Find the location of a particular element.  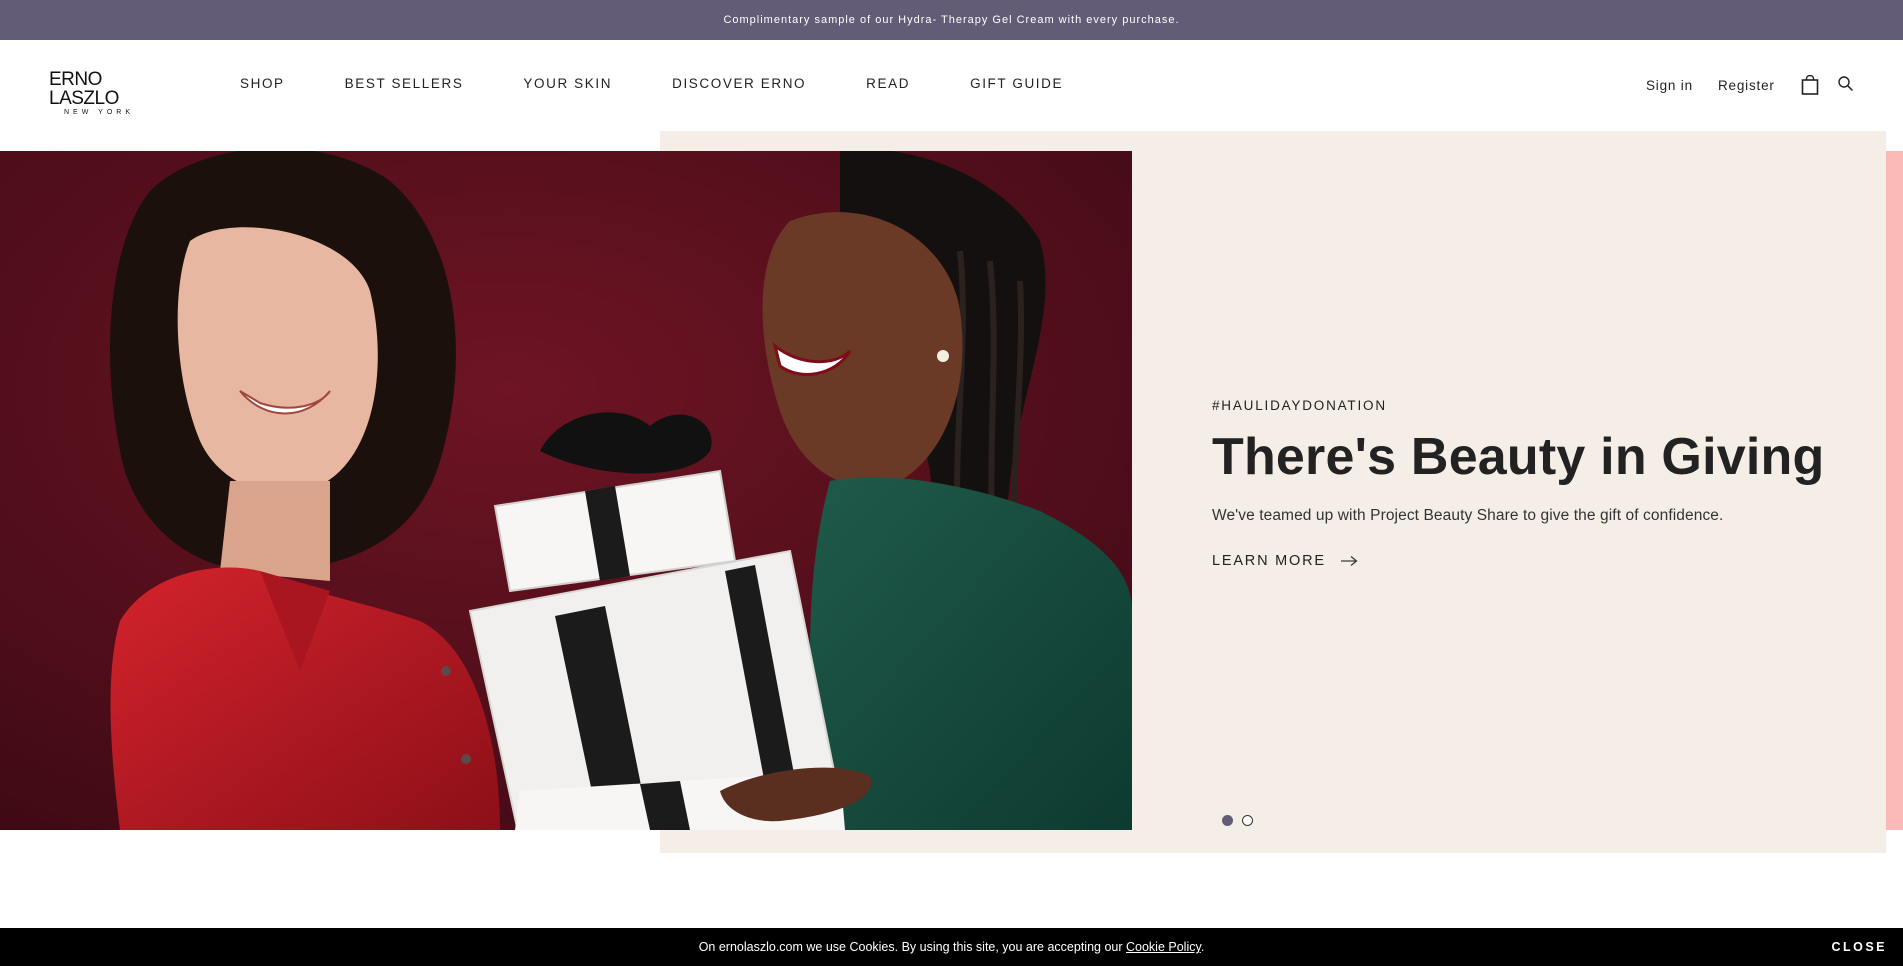

shopping-bag-icon is located at coordinates (1810, 85).